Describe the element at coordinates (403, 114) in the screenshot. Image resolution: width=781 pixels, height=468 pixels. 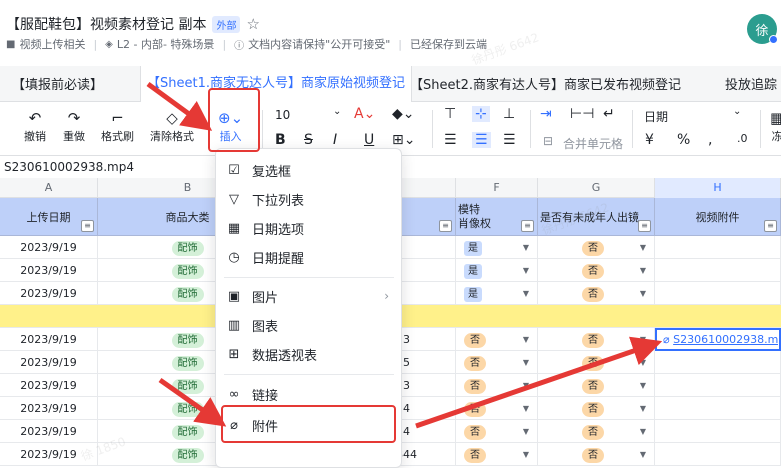
I see `fill-color-icon: ◆⌄` at that location.